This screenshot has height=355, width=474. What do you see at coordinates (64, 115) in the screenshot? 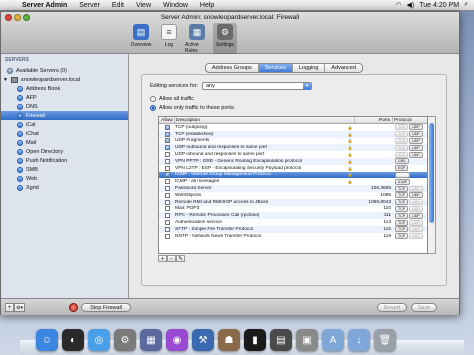
I see `sidebar-item-service: Firewall` at bounding box center [64, 115].